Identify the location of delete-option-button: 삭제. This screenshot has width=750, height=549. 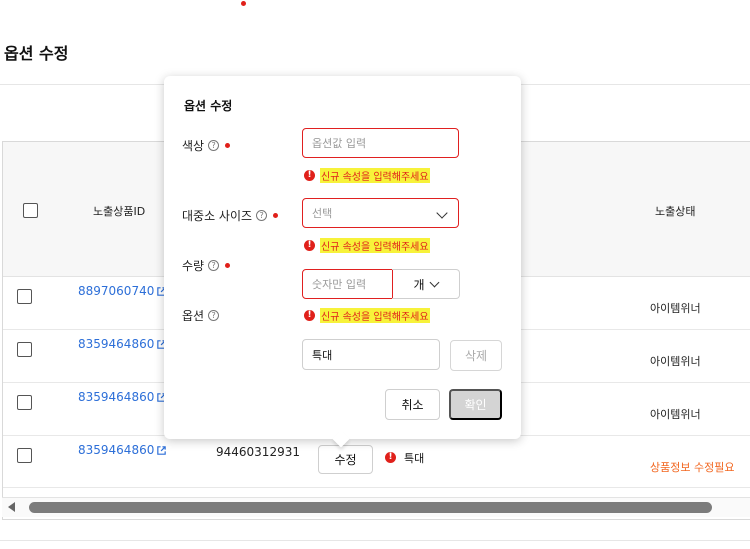
(476, 355).